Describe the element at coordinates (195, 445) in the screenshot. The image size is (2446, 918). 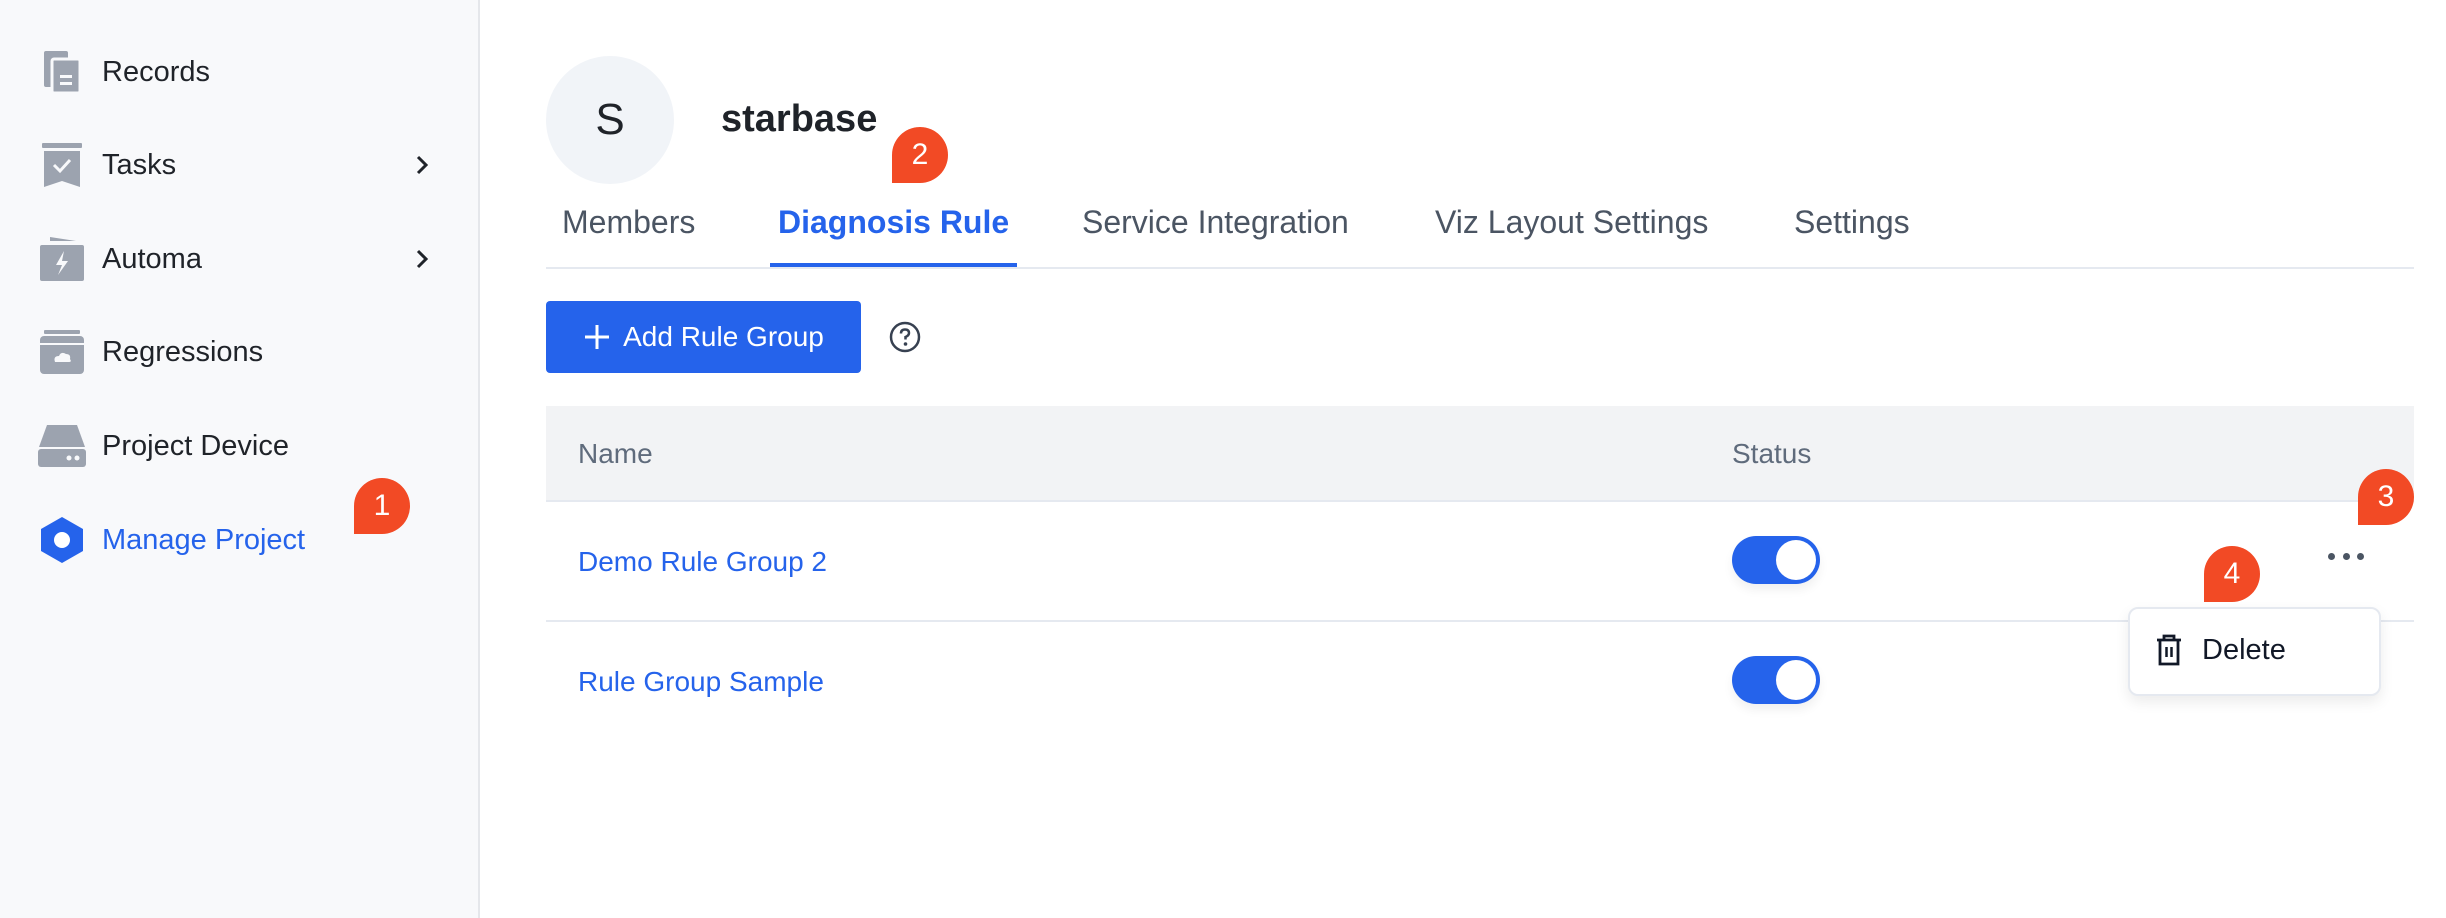
I see `sidebar-item-label: Project Device` at that location.